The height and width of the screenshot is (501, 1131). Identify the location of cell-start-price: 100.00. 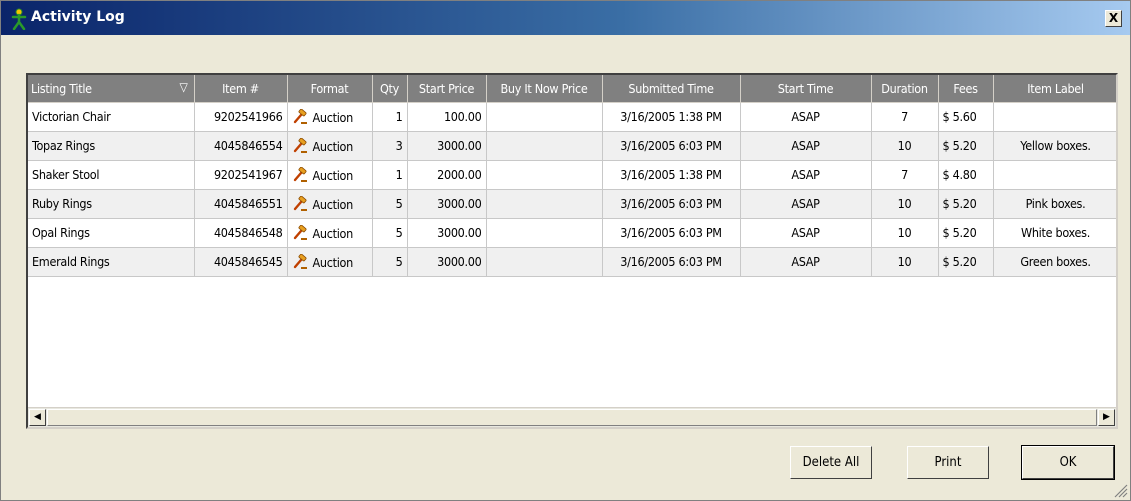
(447, 117).